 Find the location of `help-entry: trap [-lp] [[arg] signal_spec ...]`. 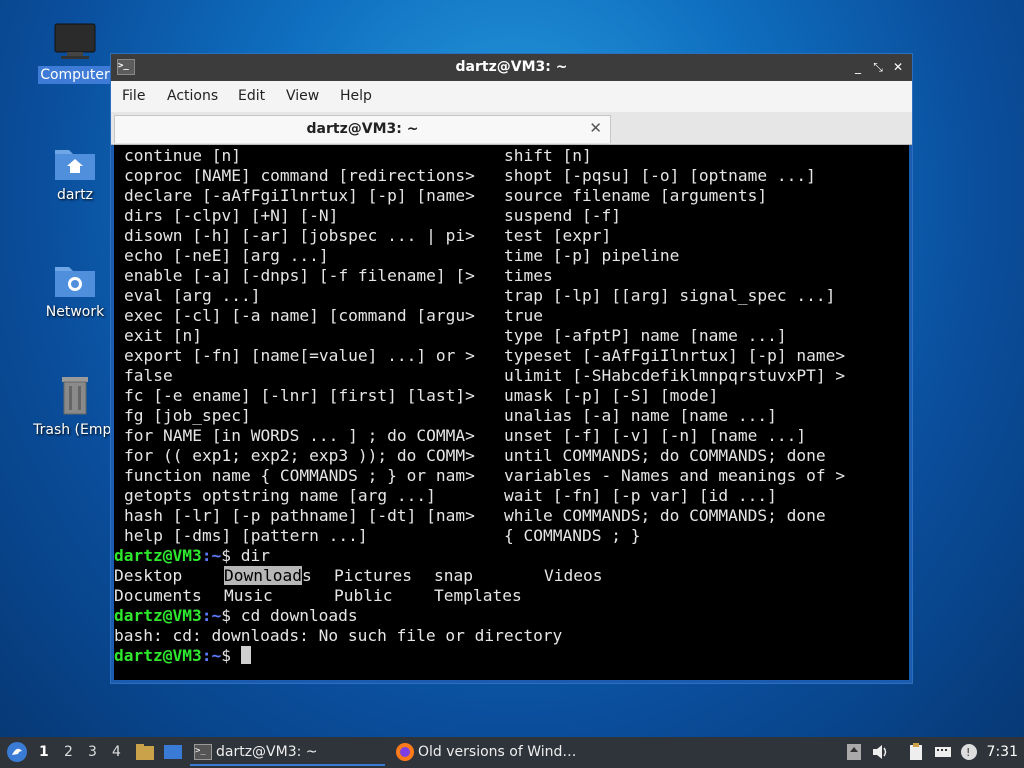

help-entry: trap [-lp] [[arg] signal_spec ...] is located at coordinates (670, 295).